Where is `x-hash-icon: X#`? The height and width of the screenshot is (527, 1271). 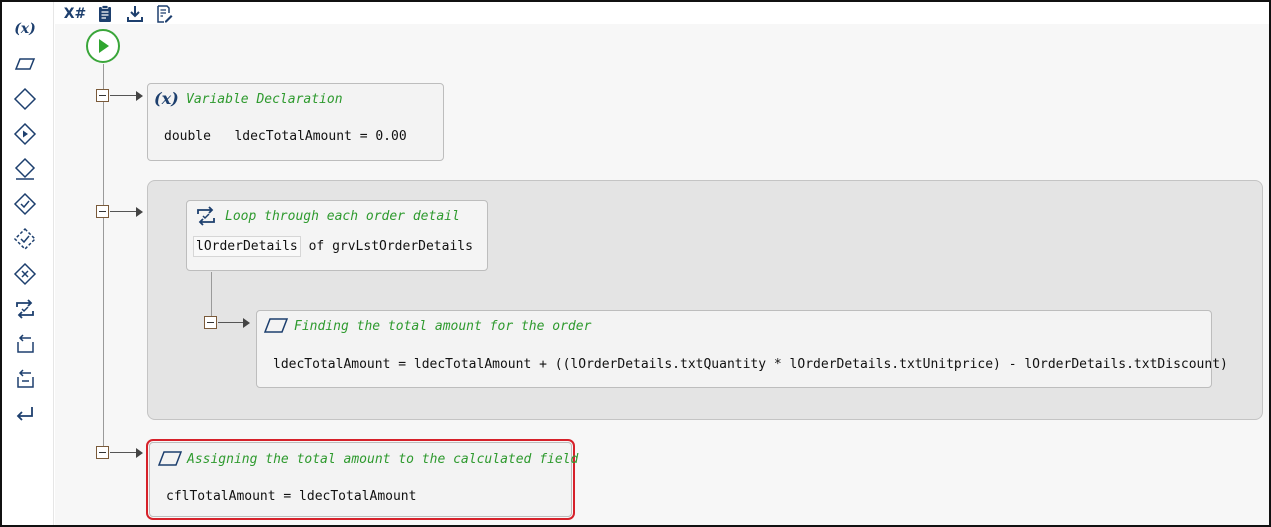
x-hash-icon: X# is located at coordinates (75, 14).